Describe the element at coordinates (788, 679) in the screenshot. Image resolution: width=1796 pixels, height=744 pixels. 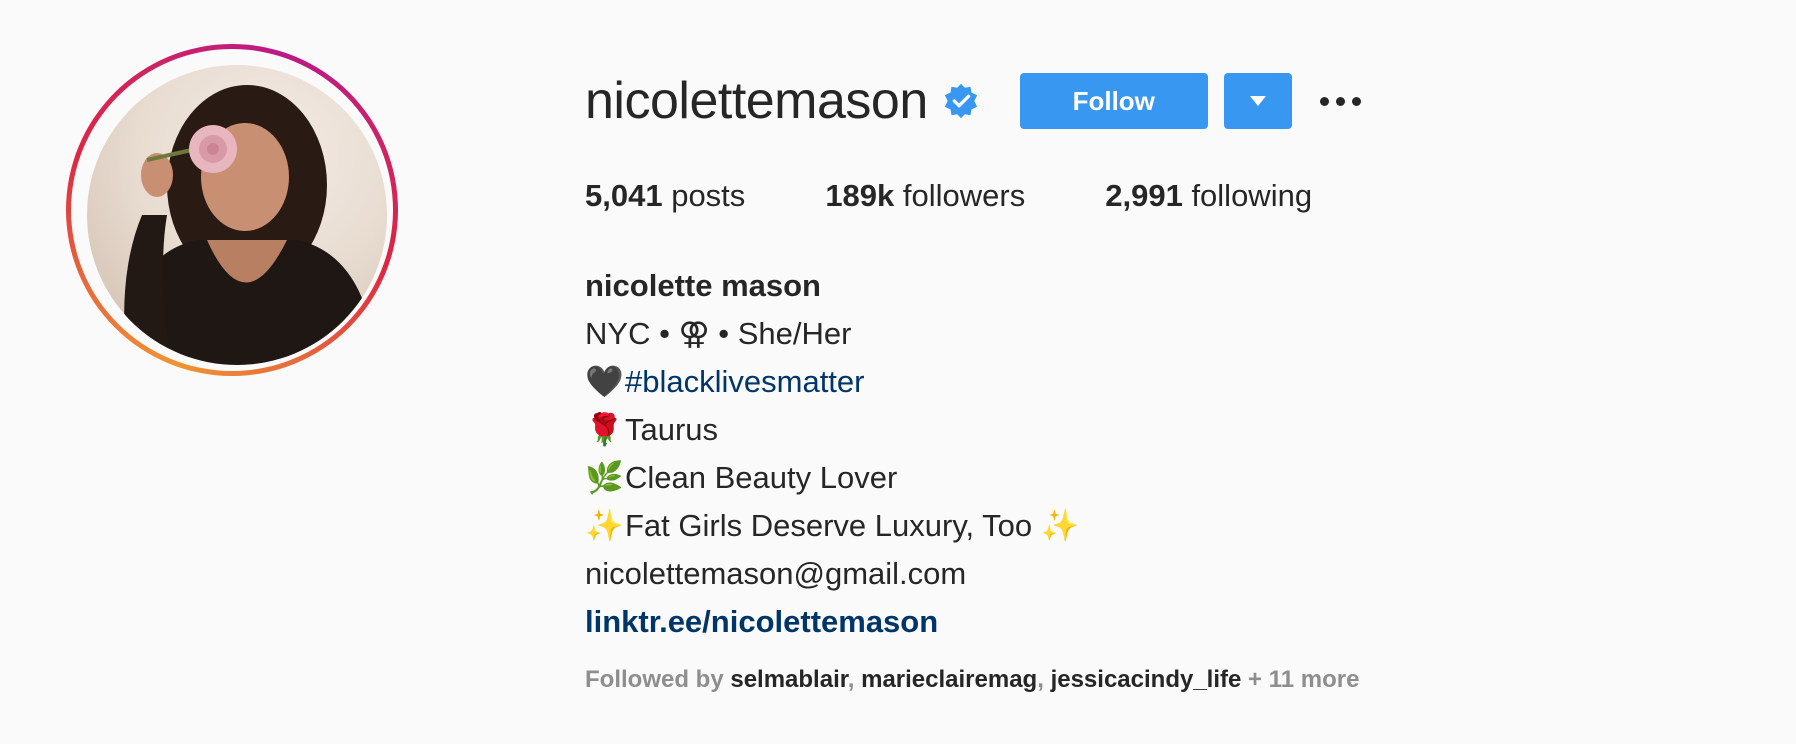
I see `followed-by-account: selmablair` at that location.